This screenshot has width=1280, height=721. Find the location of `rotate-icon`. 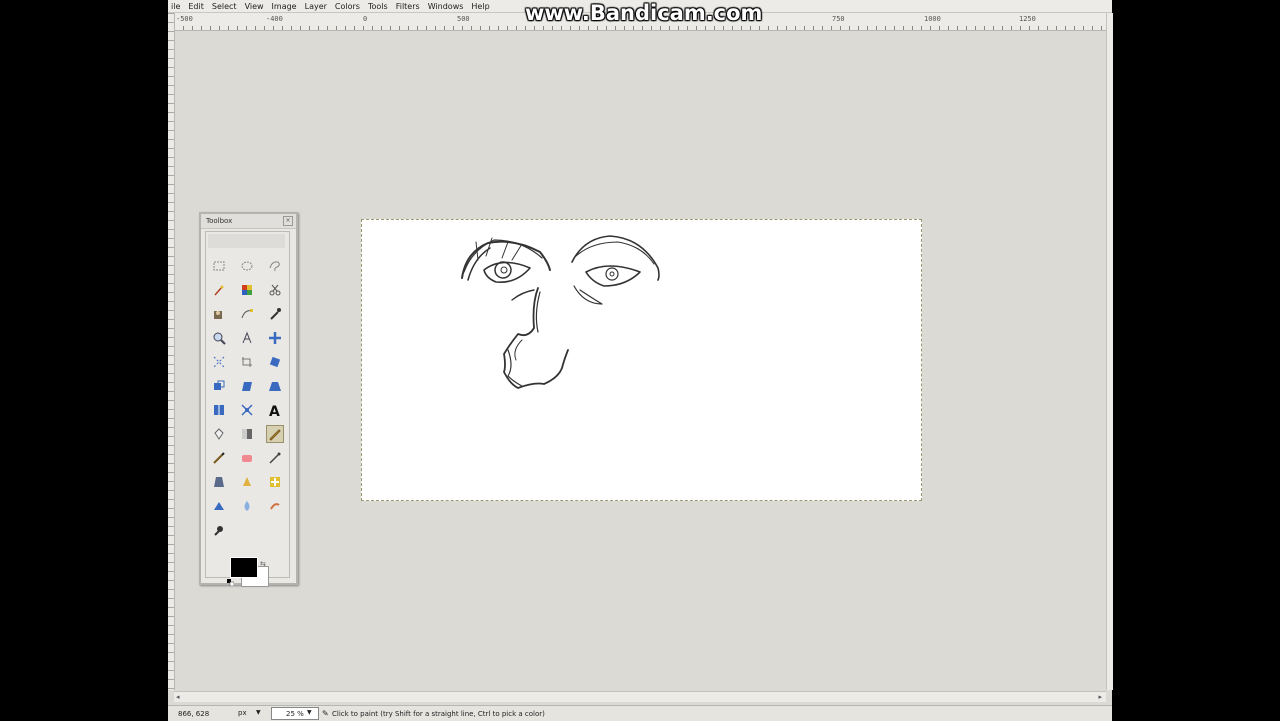

rotate-icon is located at coordinates (275, 362).